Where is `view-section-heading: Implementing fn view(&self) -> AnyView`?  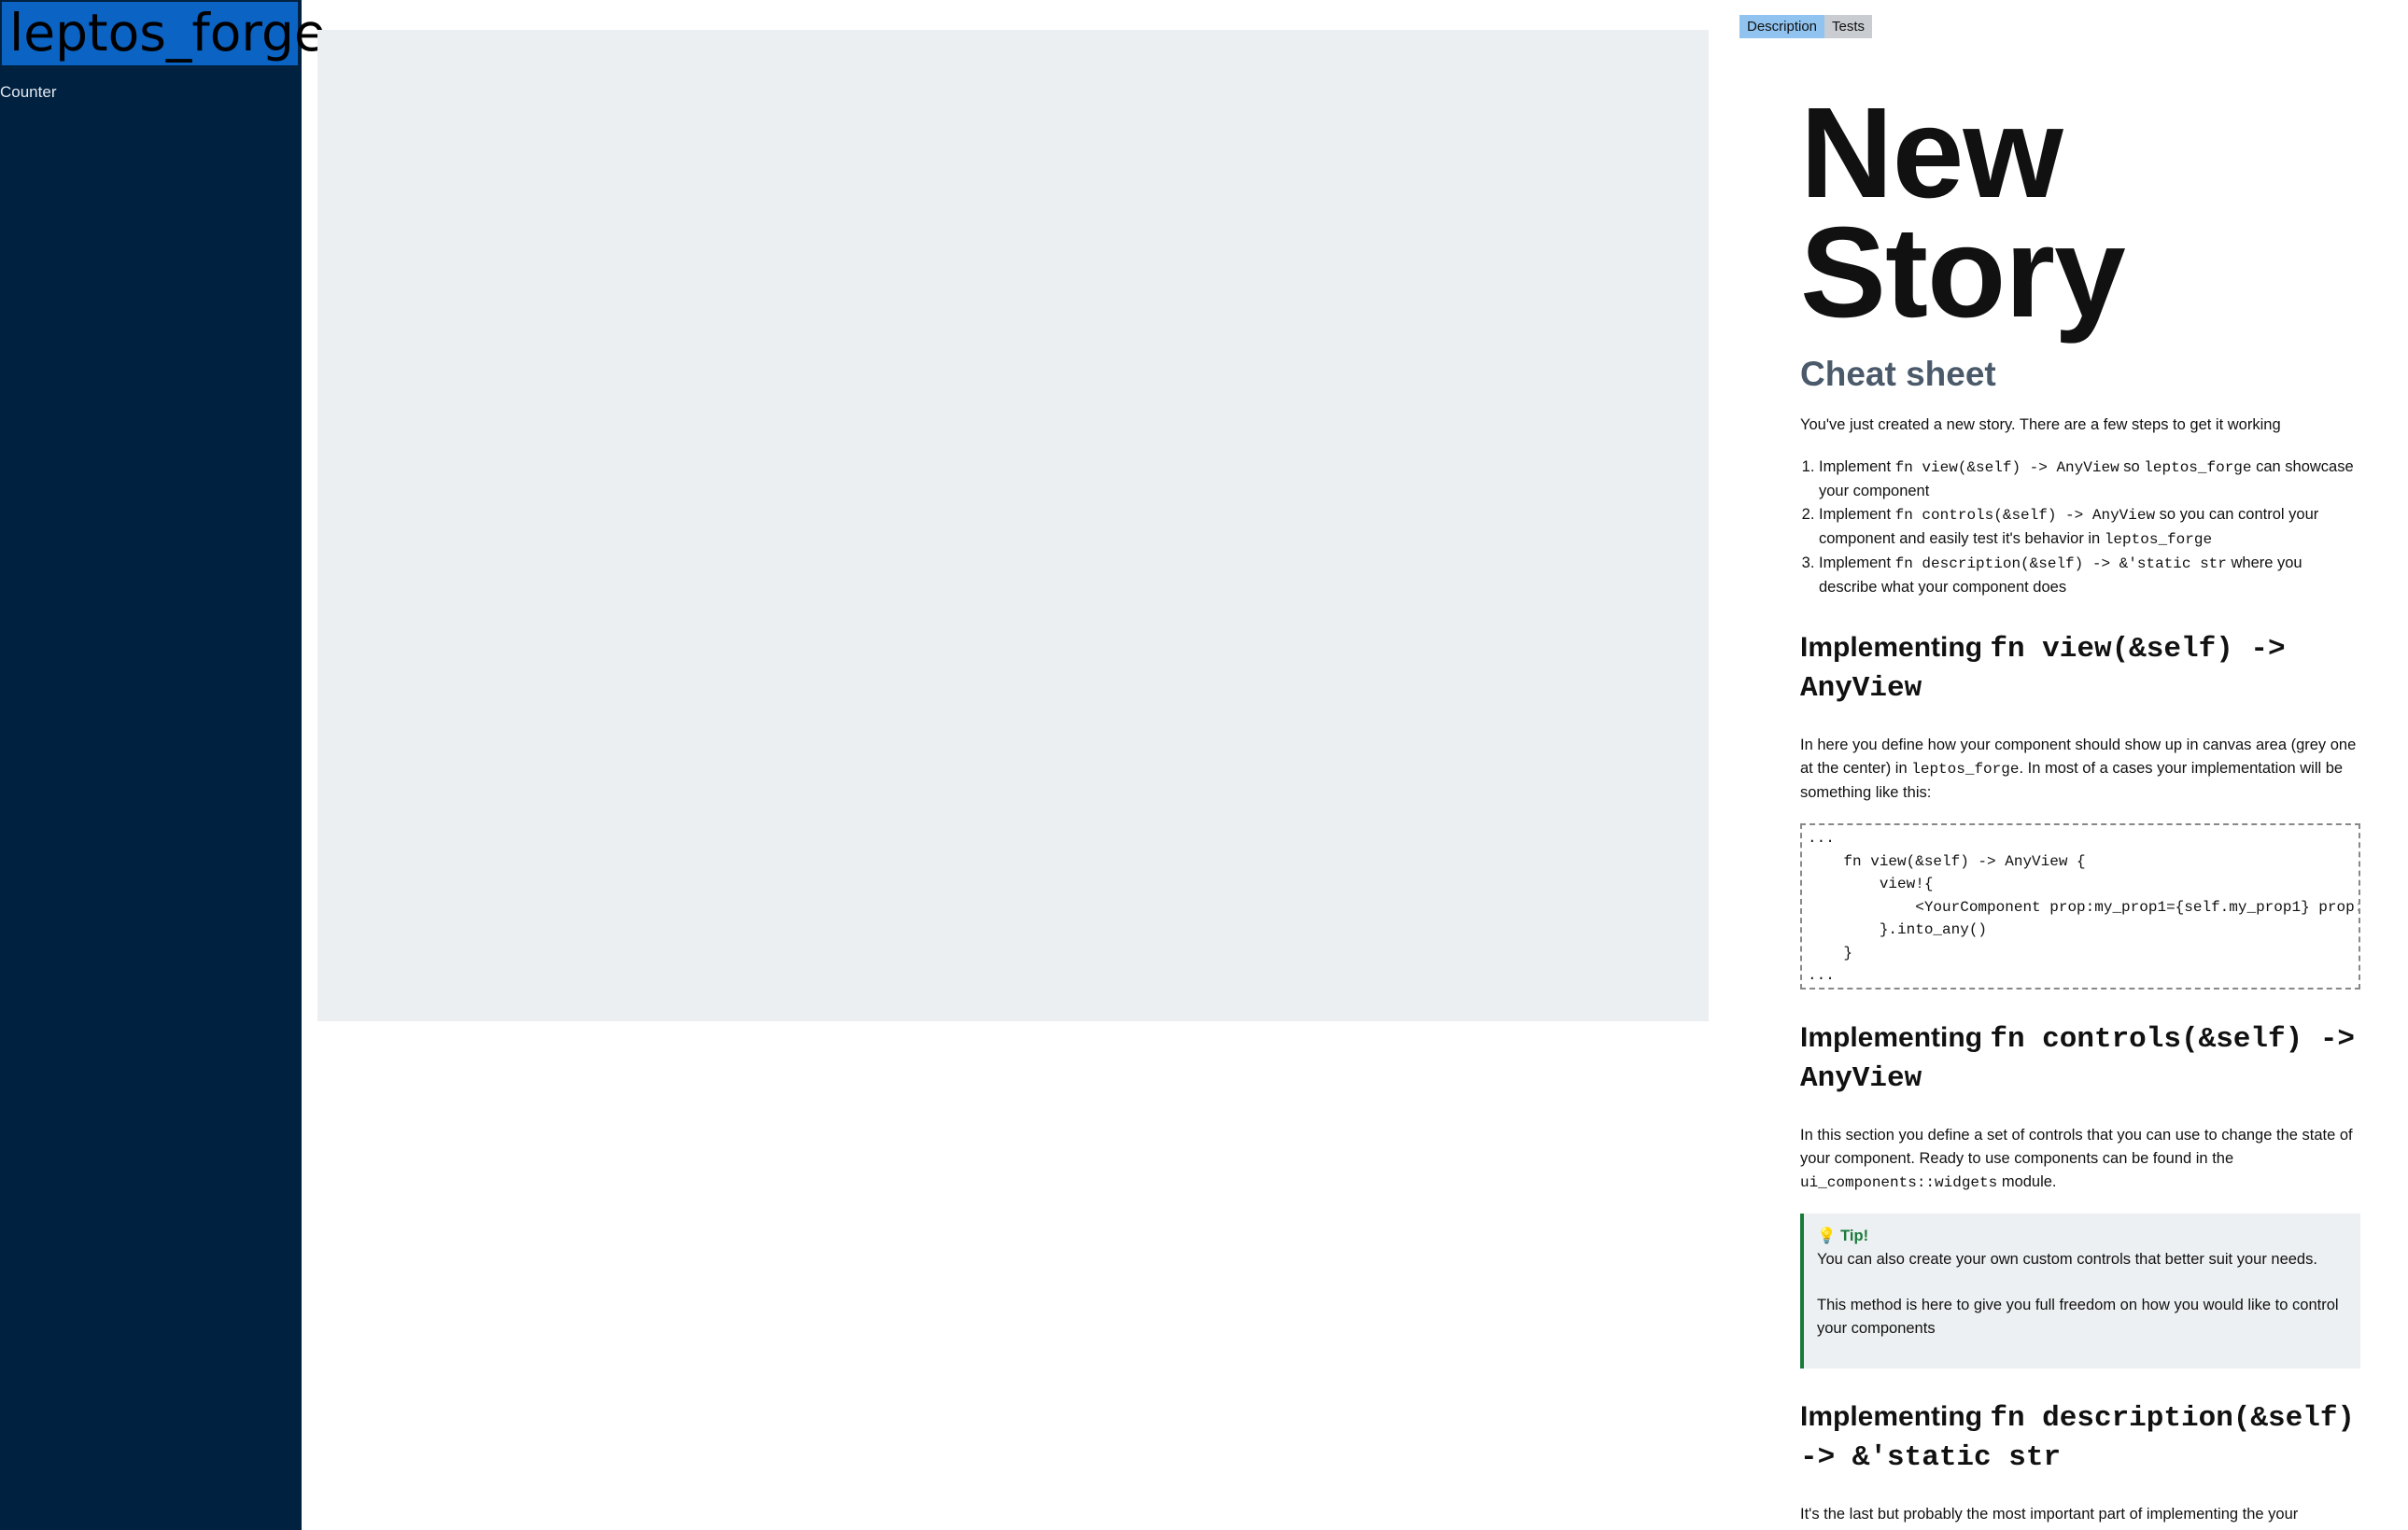
view-section-heading: Implementing fn view(&self) -> AnyView is located at coordinates (2080, 668).